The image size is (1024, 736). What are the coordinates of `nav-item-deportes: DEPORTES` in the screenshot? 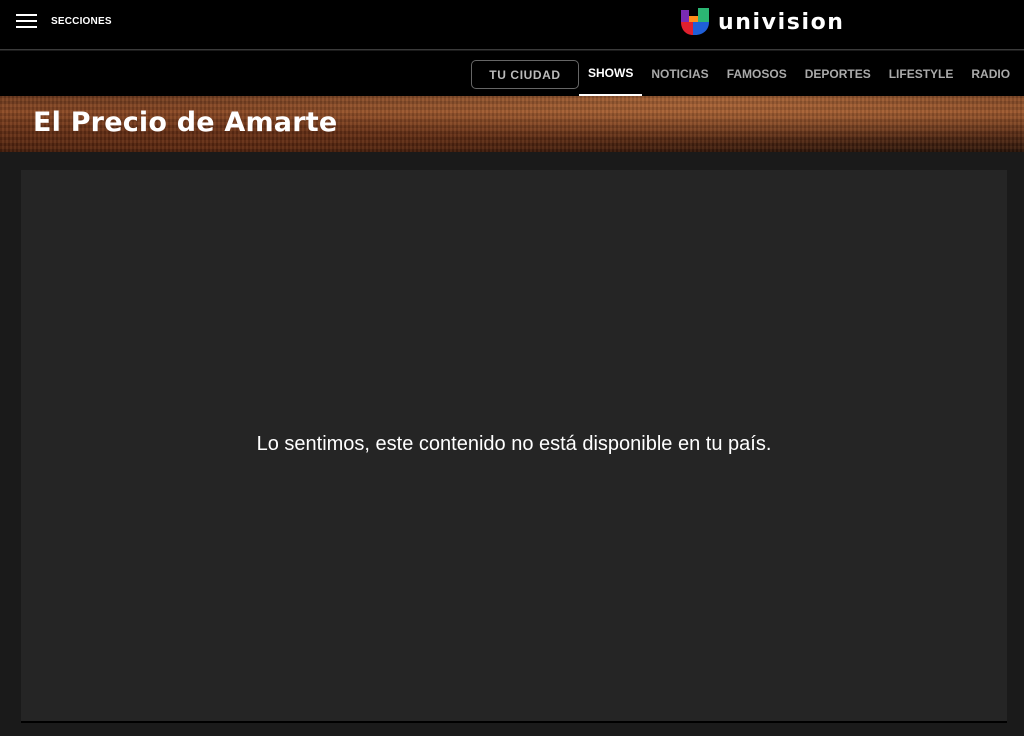 It's located at (838, 73).